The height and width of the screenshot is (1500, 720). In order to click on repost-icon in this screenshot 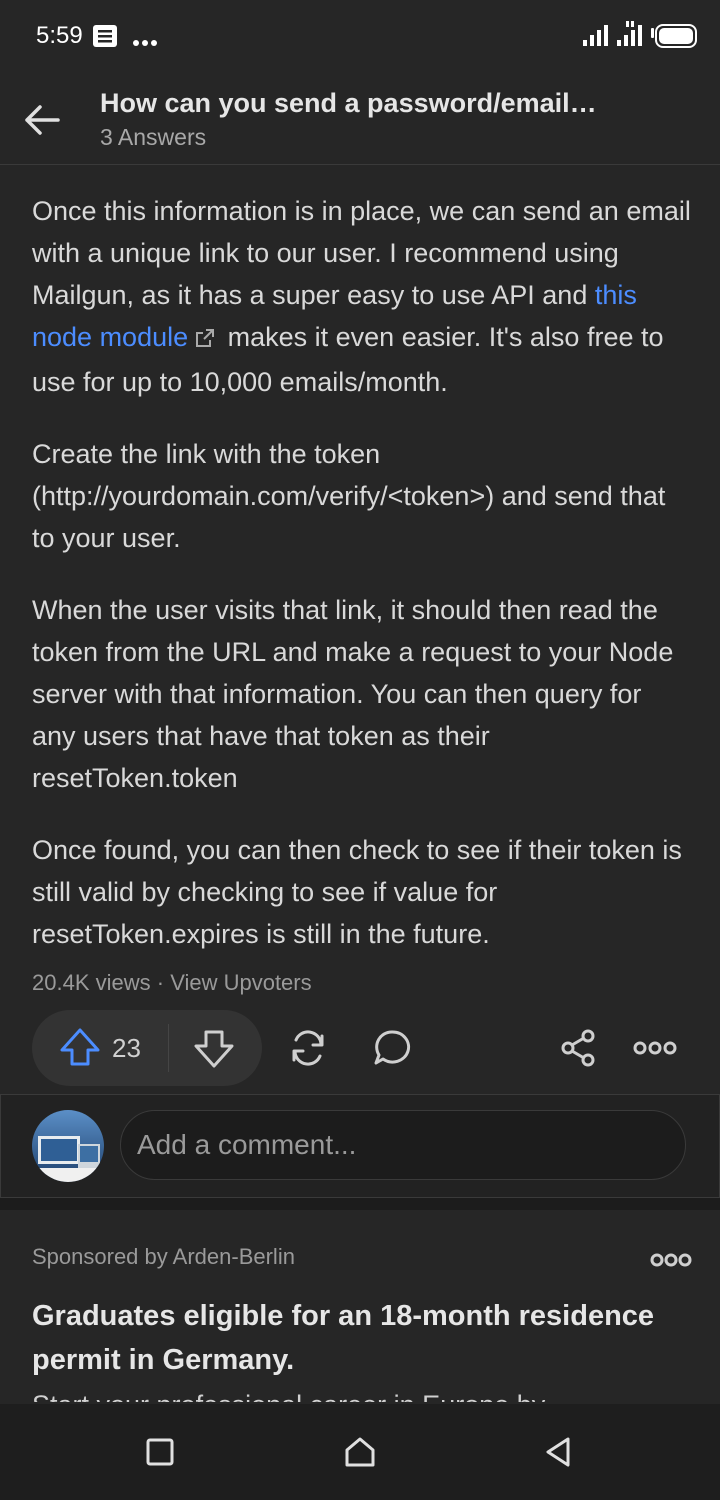, I will do `click(308, 1048)`.